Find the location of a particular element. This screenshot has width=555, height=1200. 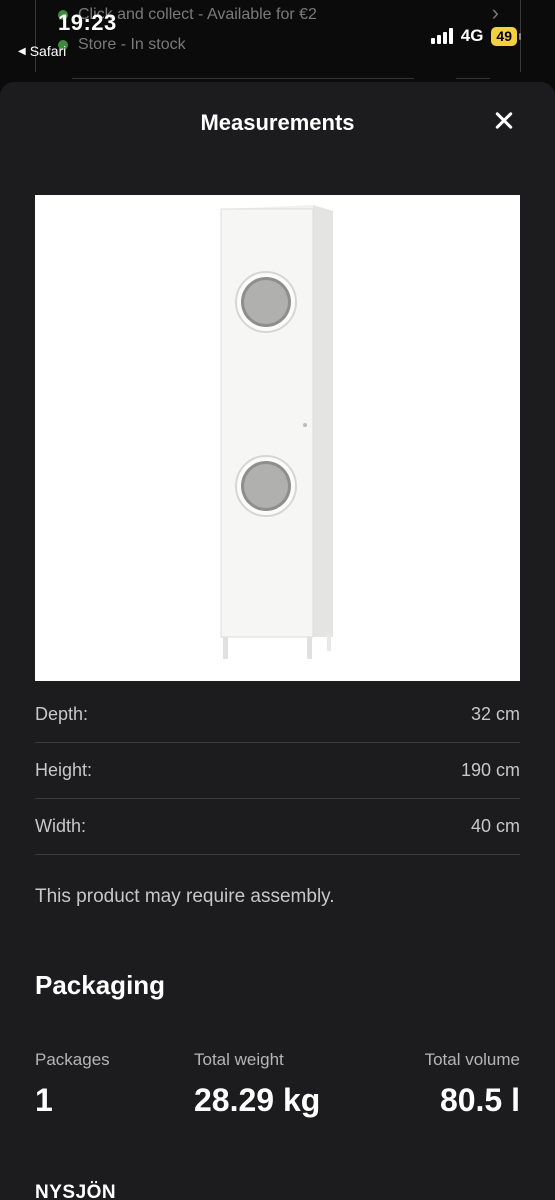

status-indicators: 4G 49 is located at coordinates (475, 36).